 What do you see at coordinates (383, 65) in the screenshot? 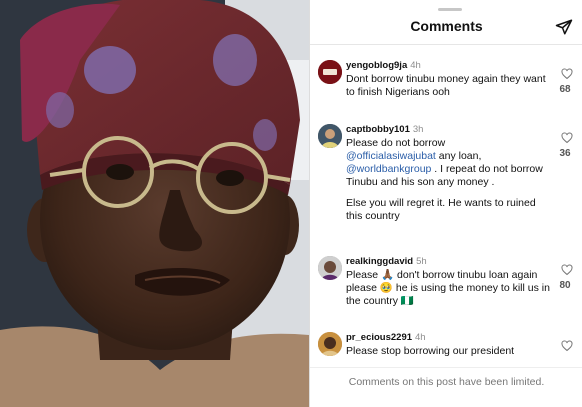
I see `comment-username: yengoblog9ja 4h` at bounding box center [383, 65].